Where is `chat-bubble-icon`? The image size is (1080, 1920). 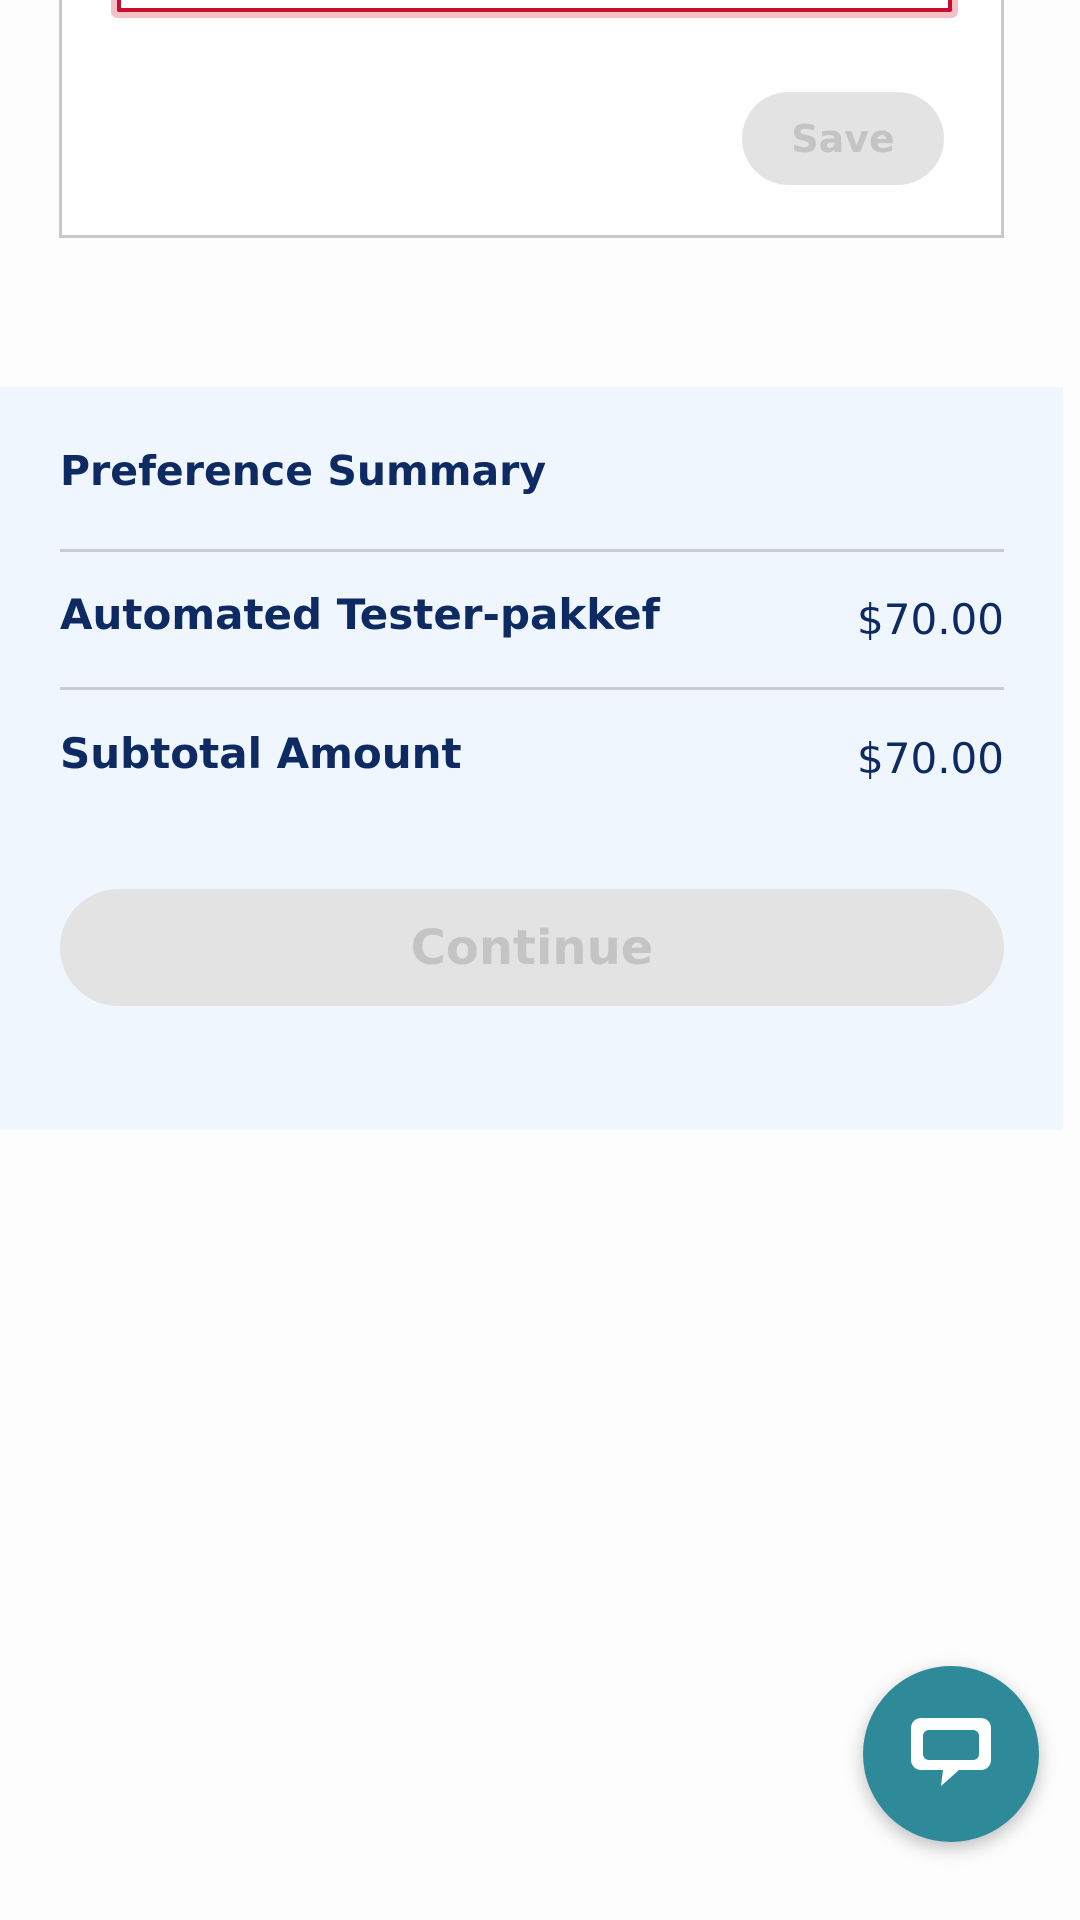
chat-bubble-icon is located at coordinates (951, 1752).